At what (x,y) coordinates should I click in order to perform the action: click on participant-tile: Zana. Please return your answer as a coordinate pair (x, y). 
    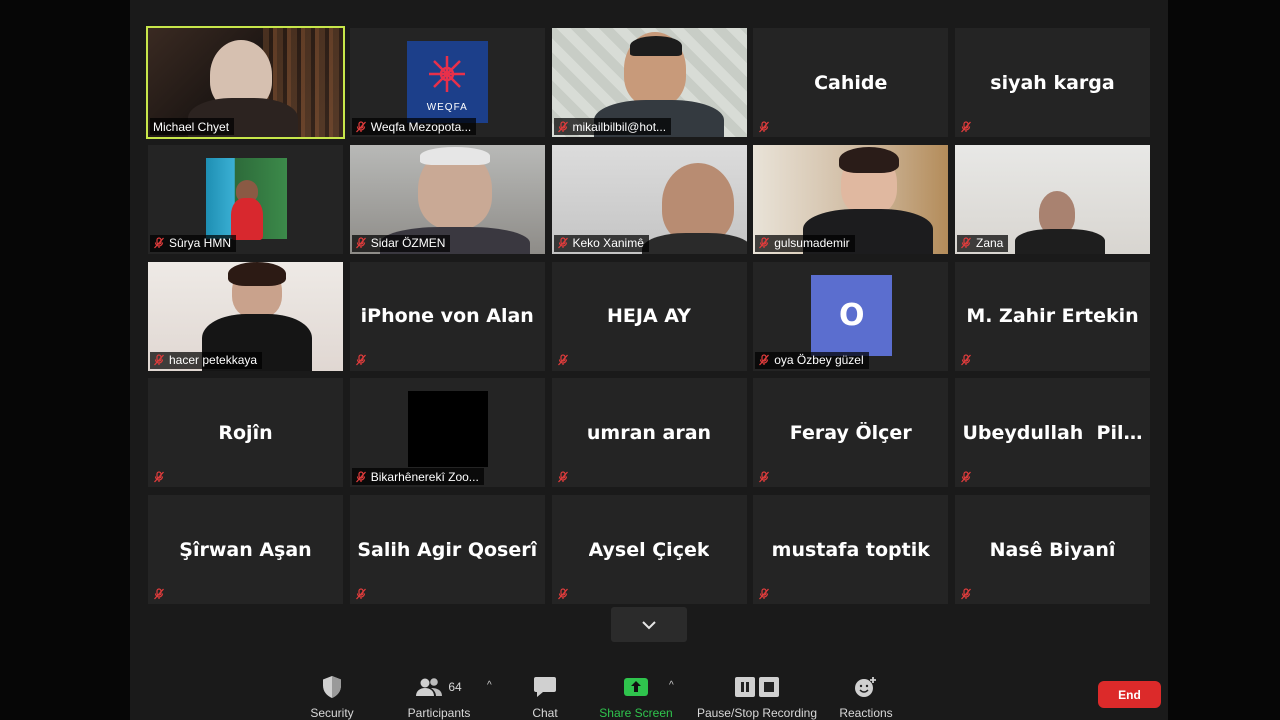
    Looking at the image, I should click on (1052, 199).